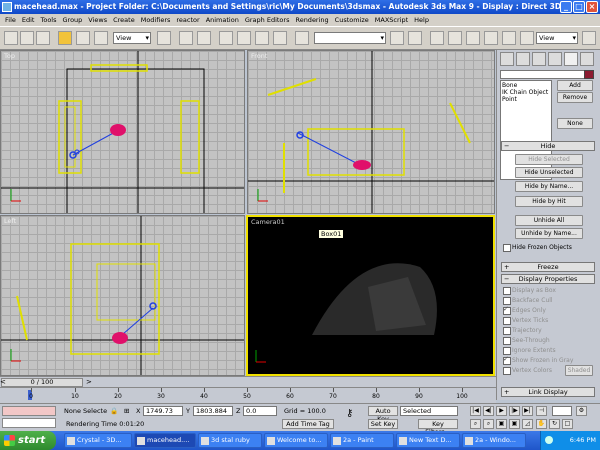 This screenshot has height=450, width=600. Describe the element at coordinates (528, 300) in the screenshot. I see `backface-cull-checkbox: Backface Cull` at that location.